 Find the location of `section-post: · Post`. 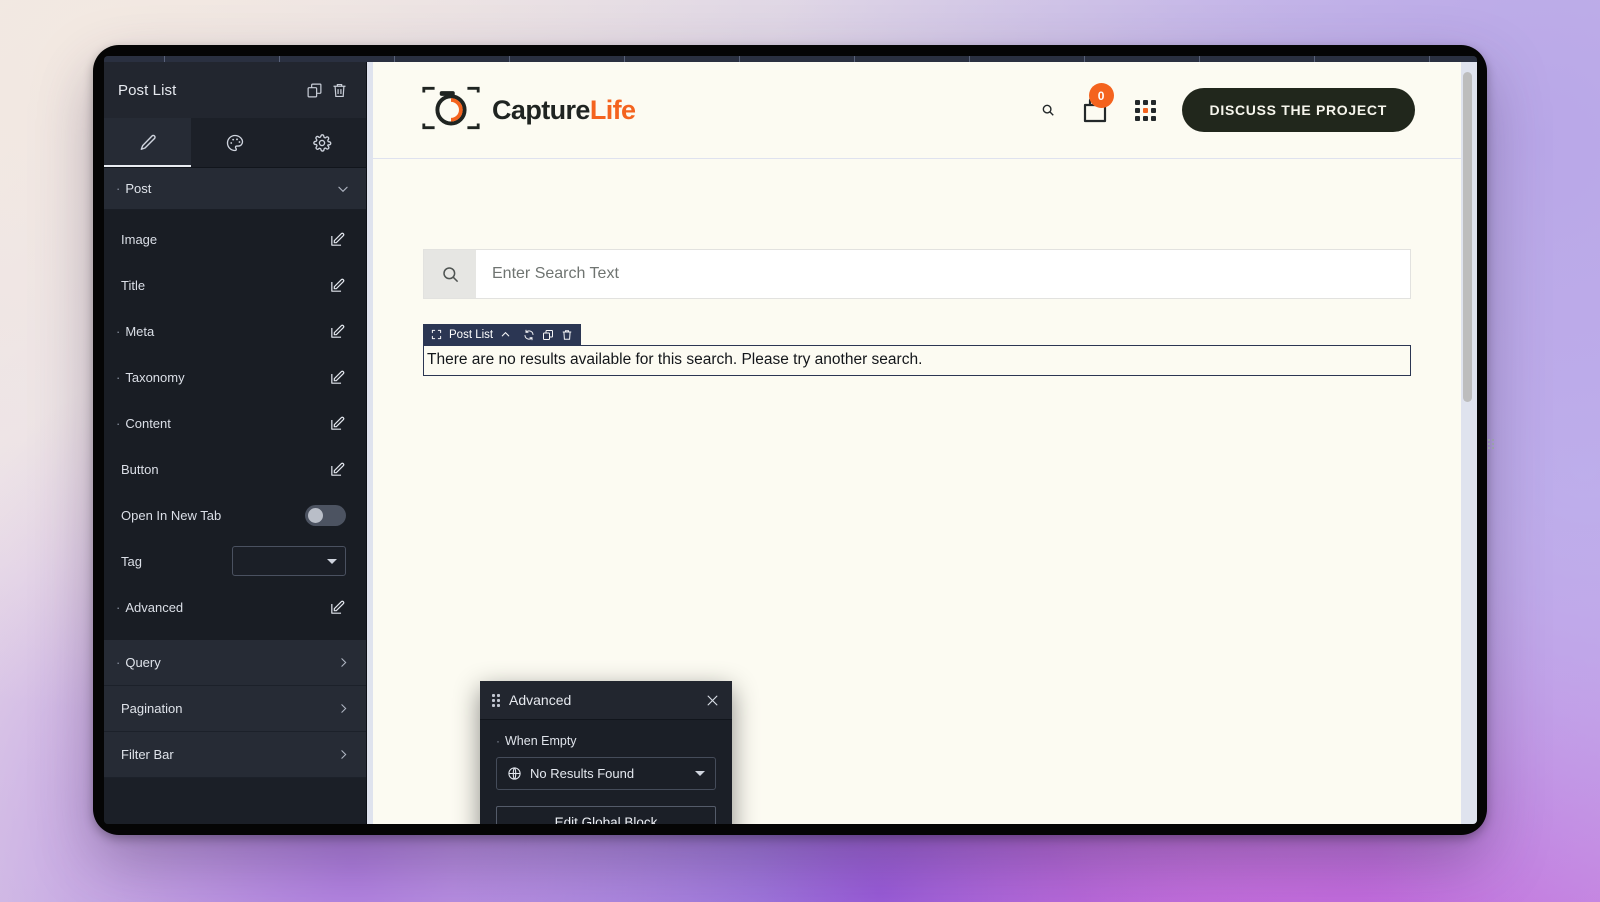

section-post: · Post is located at coordinates (235, 189).